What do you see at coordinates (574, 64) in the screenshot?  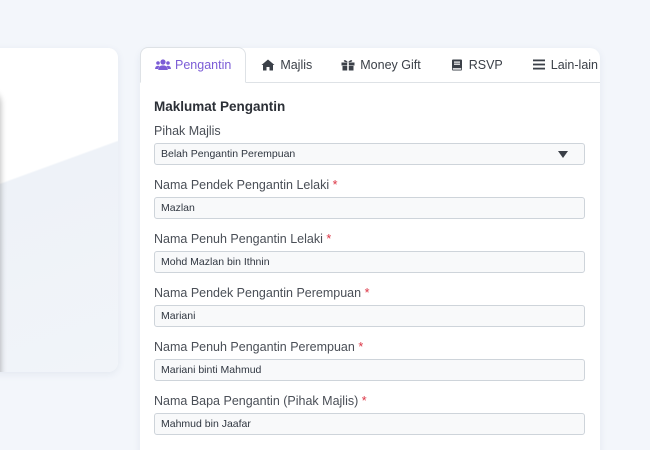 I see `tab-label: Lain-lain` at bounding box center [574, 64].